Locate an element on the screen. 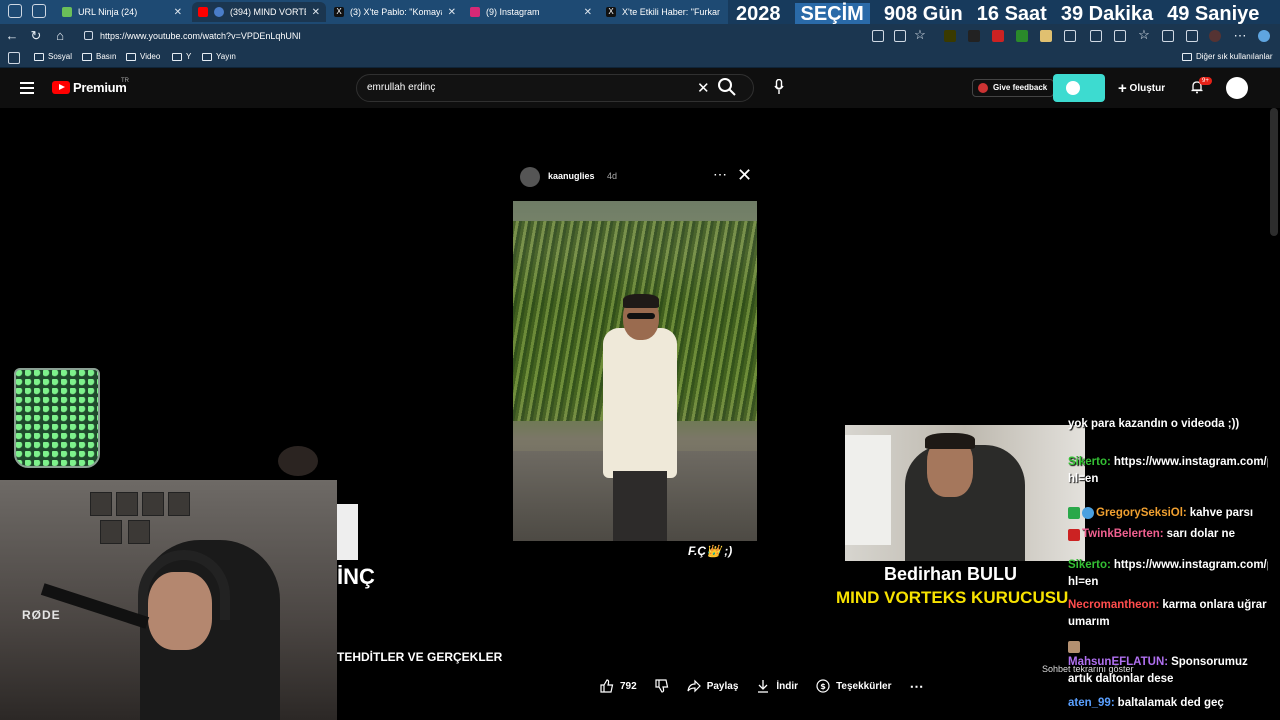  search-icon is located at coordinates (727, 87).